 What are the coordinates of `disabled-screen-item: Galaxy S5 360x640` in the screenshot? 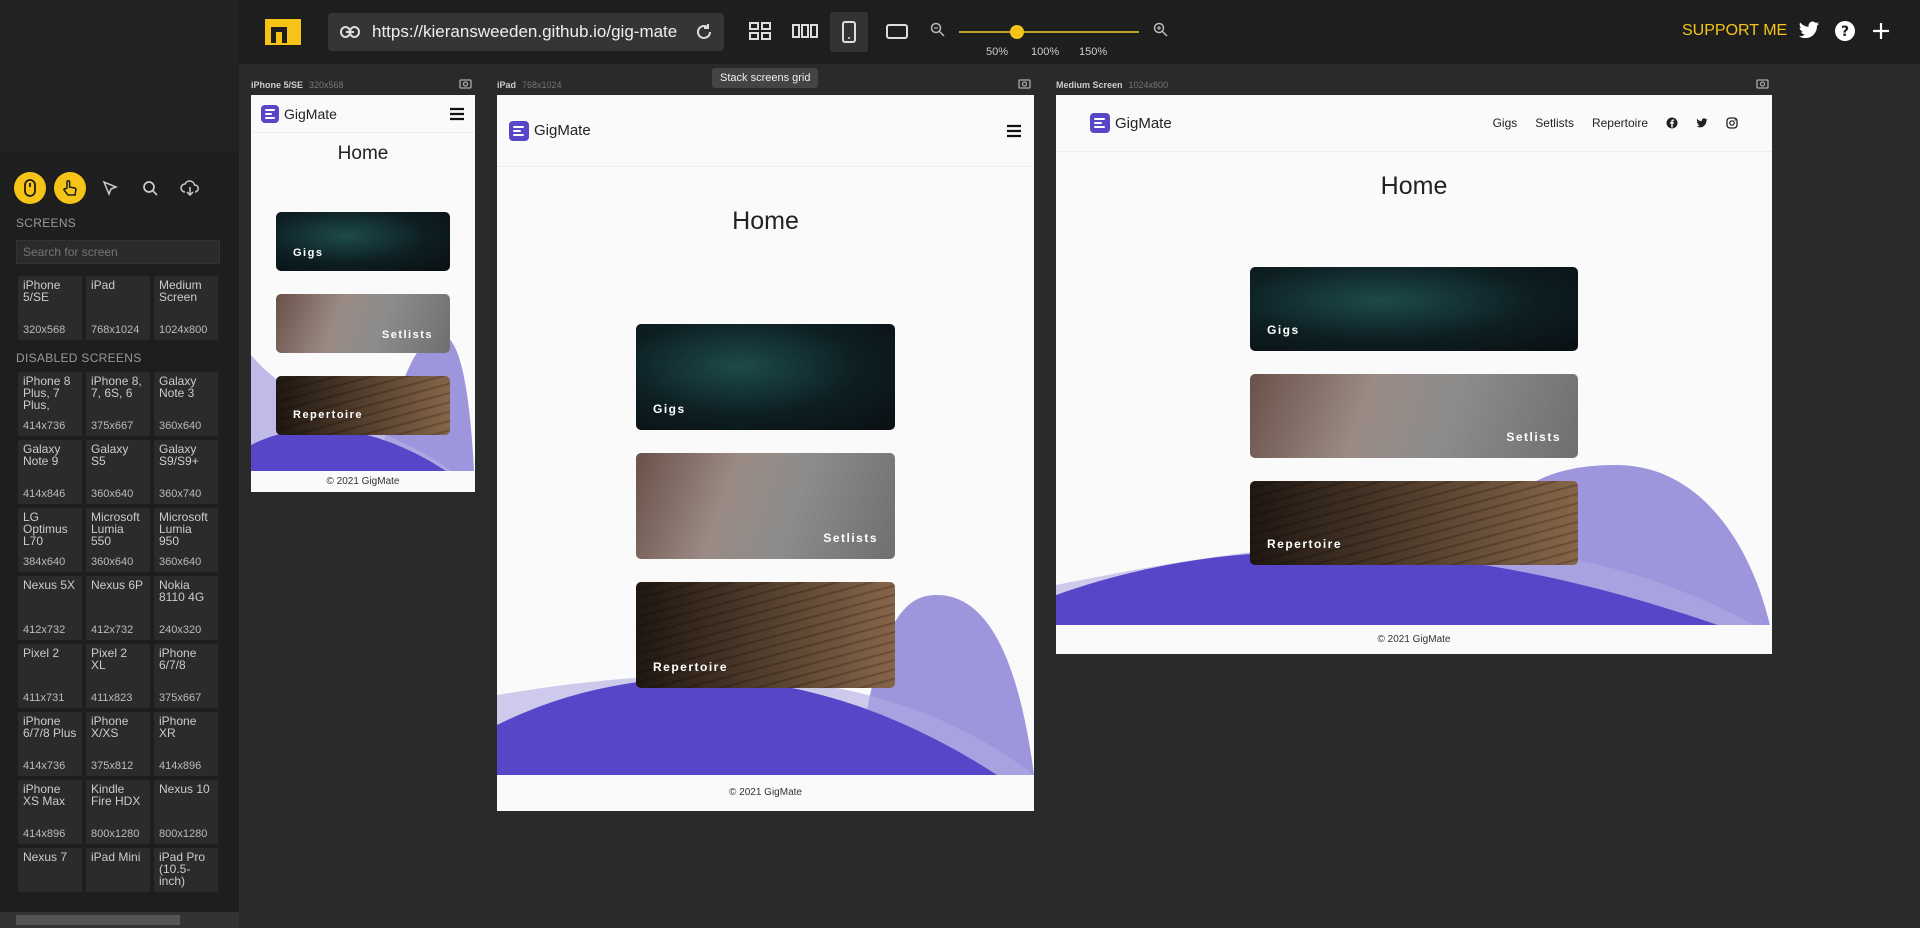 It's located at (118, 472).